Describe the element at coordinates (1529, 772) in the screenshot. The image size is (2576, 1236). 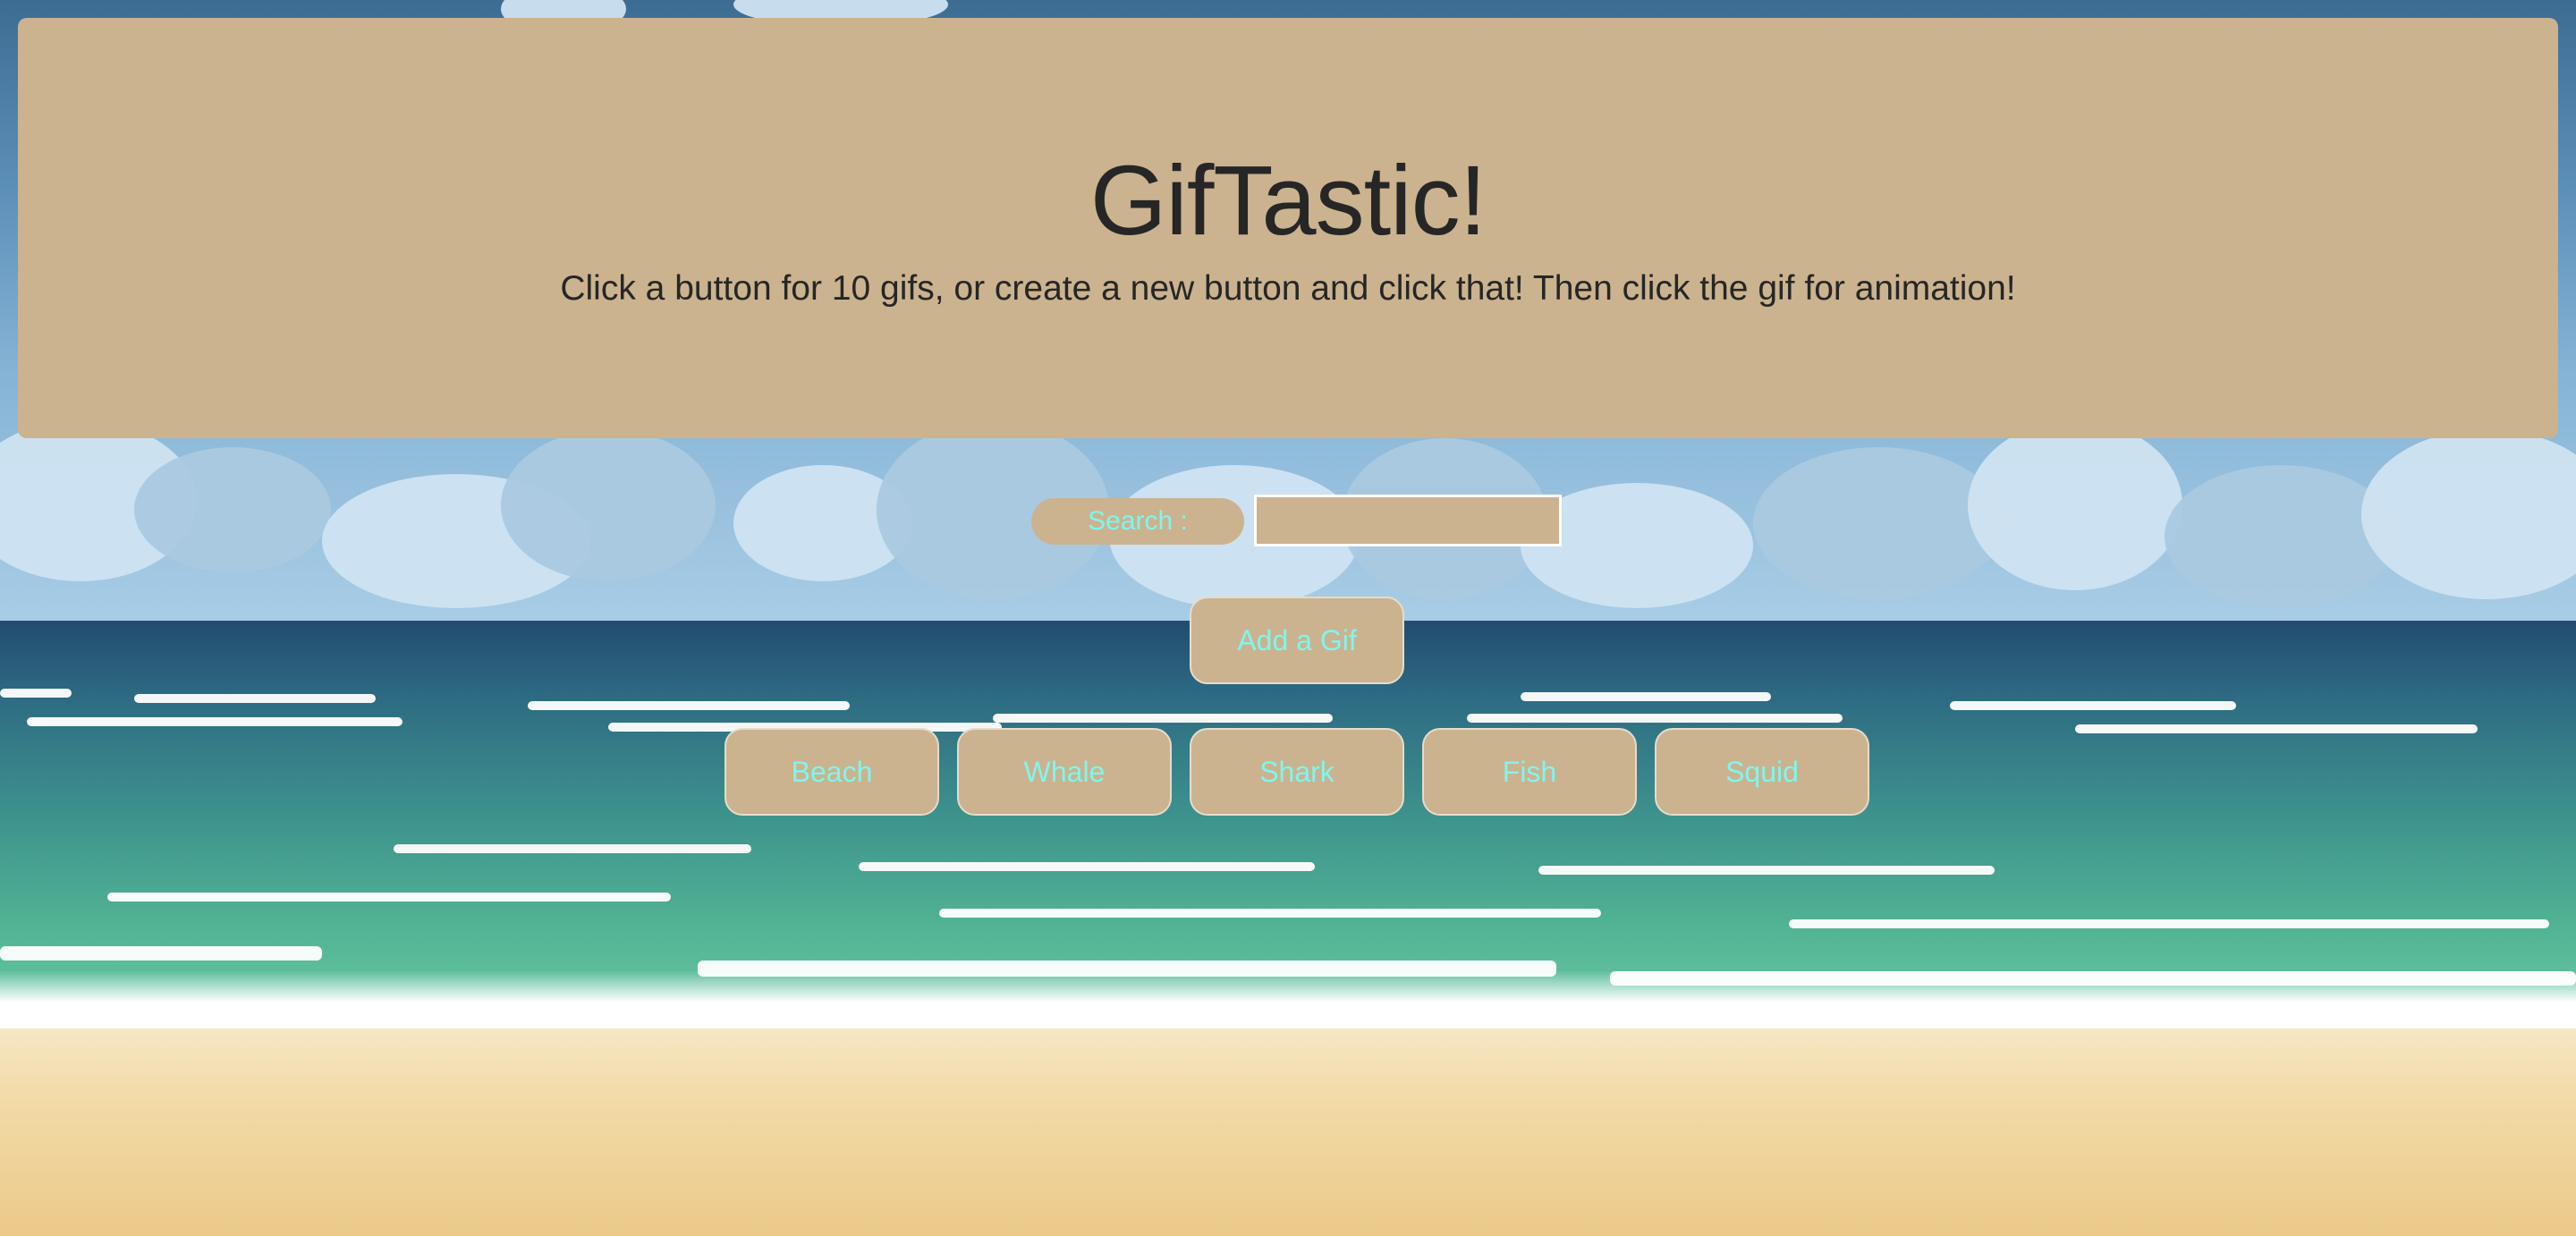
I see `topic-button-fish: Fish` at that location.